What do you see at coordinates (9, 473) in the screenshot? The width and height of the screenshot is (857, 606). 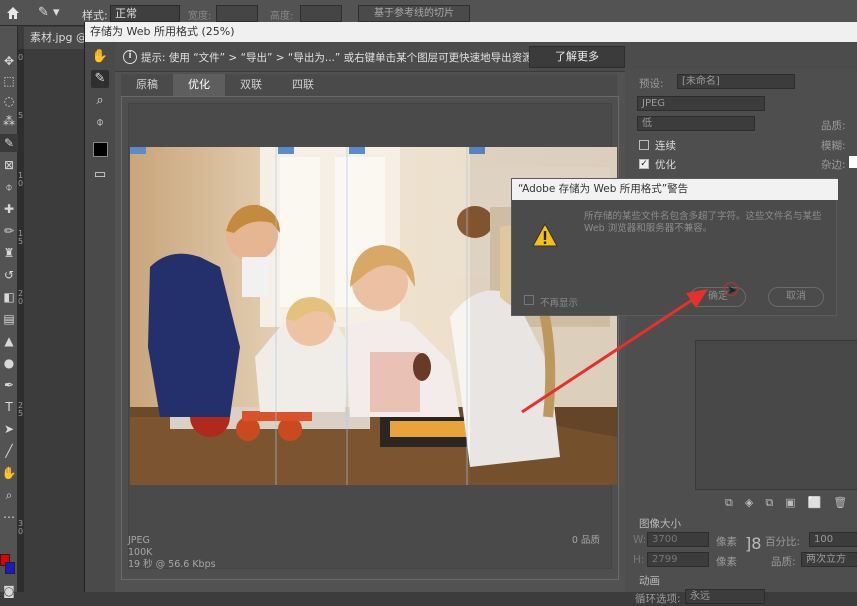 I see `hand-tool-icon: ✋` at bounding box center [9, 473].